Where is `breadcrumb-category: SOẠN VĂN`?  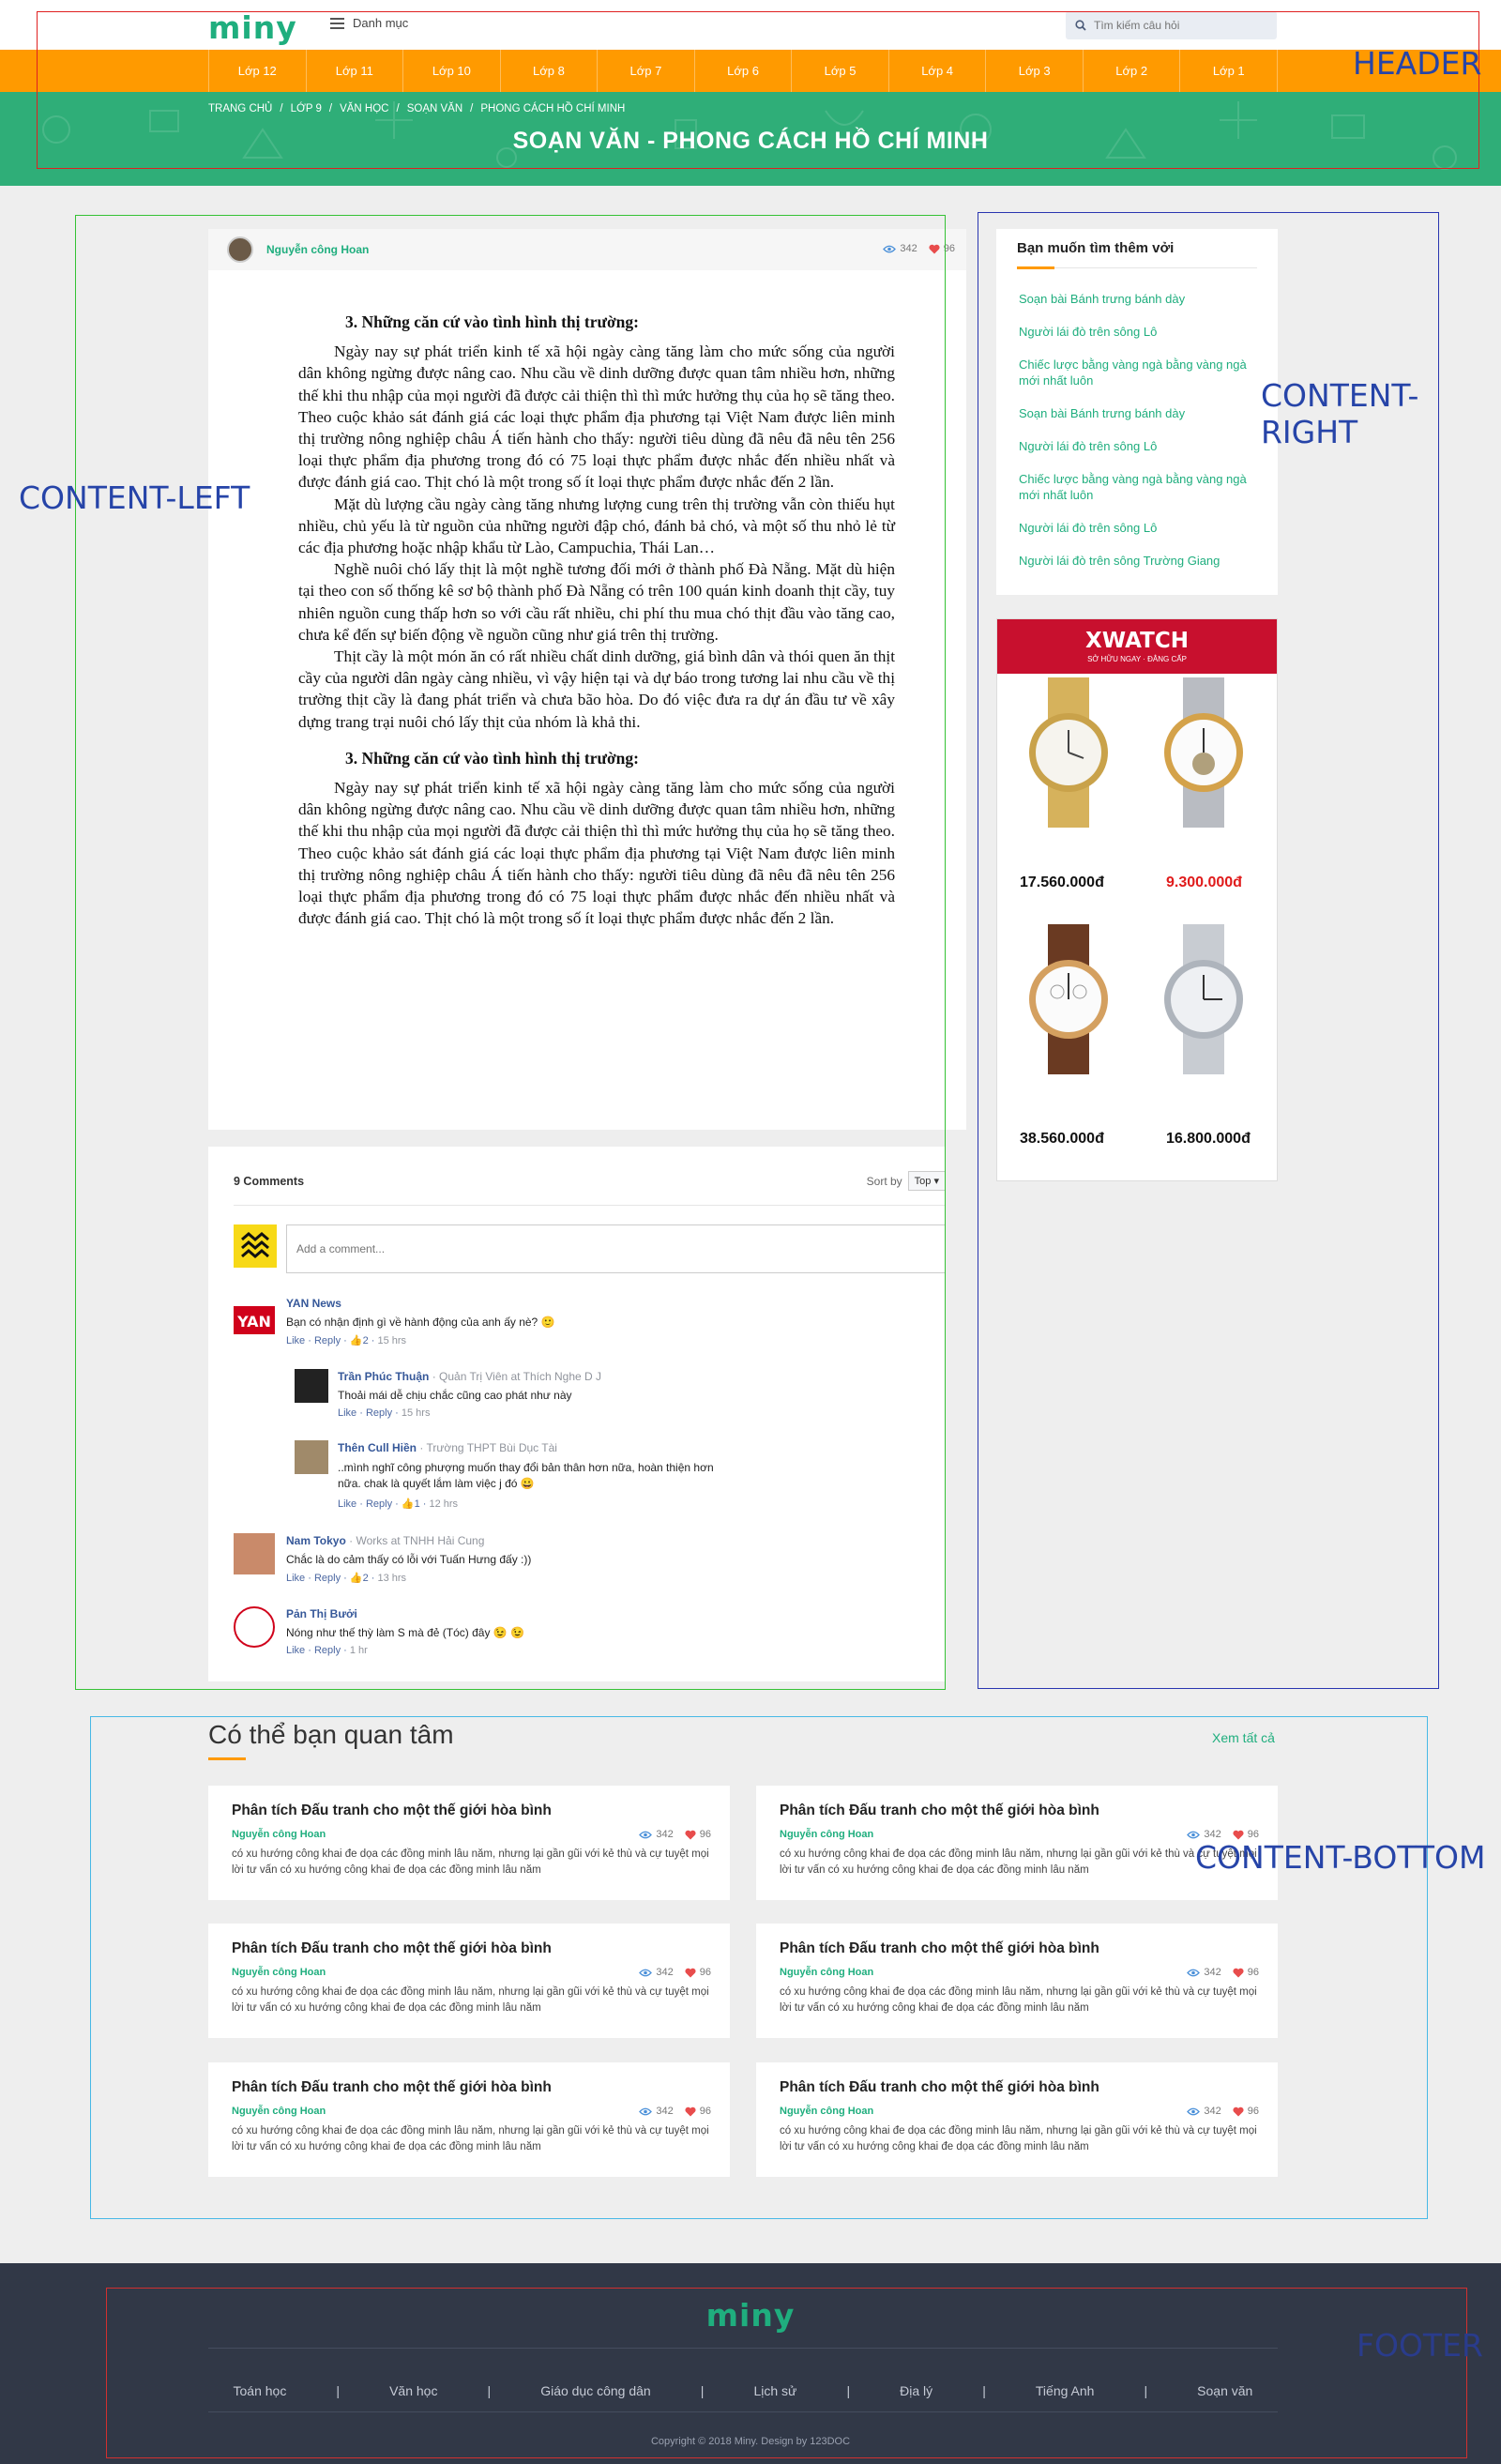
breadcrumb-category: SOẠN VĂN is located at coordinates (434, 109).